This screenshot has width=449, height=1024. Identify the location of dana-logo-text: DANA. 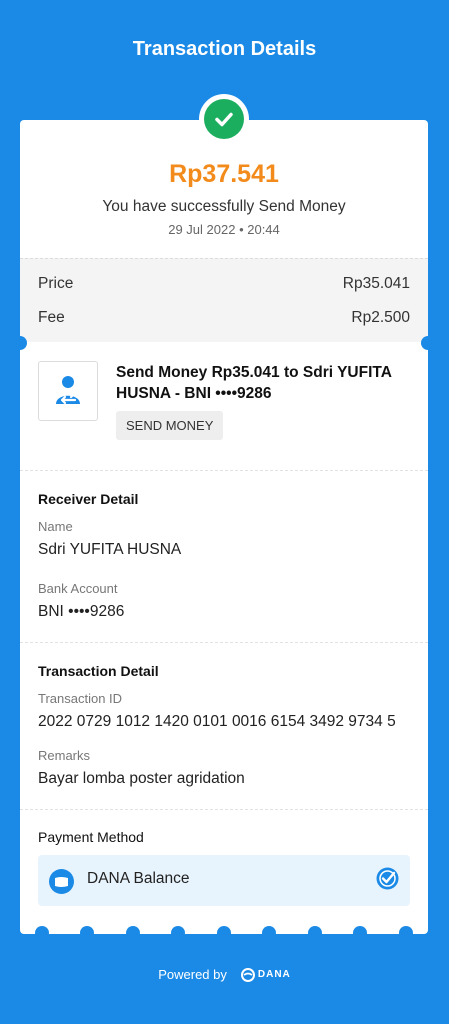
(274, 974).